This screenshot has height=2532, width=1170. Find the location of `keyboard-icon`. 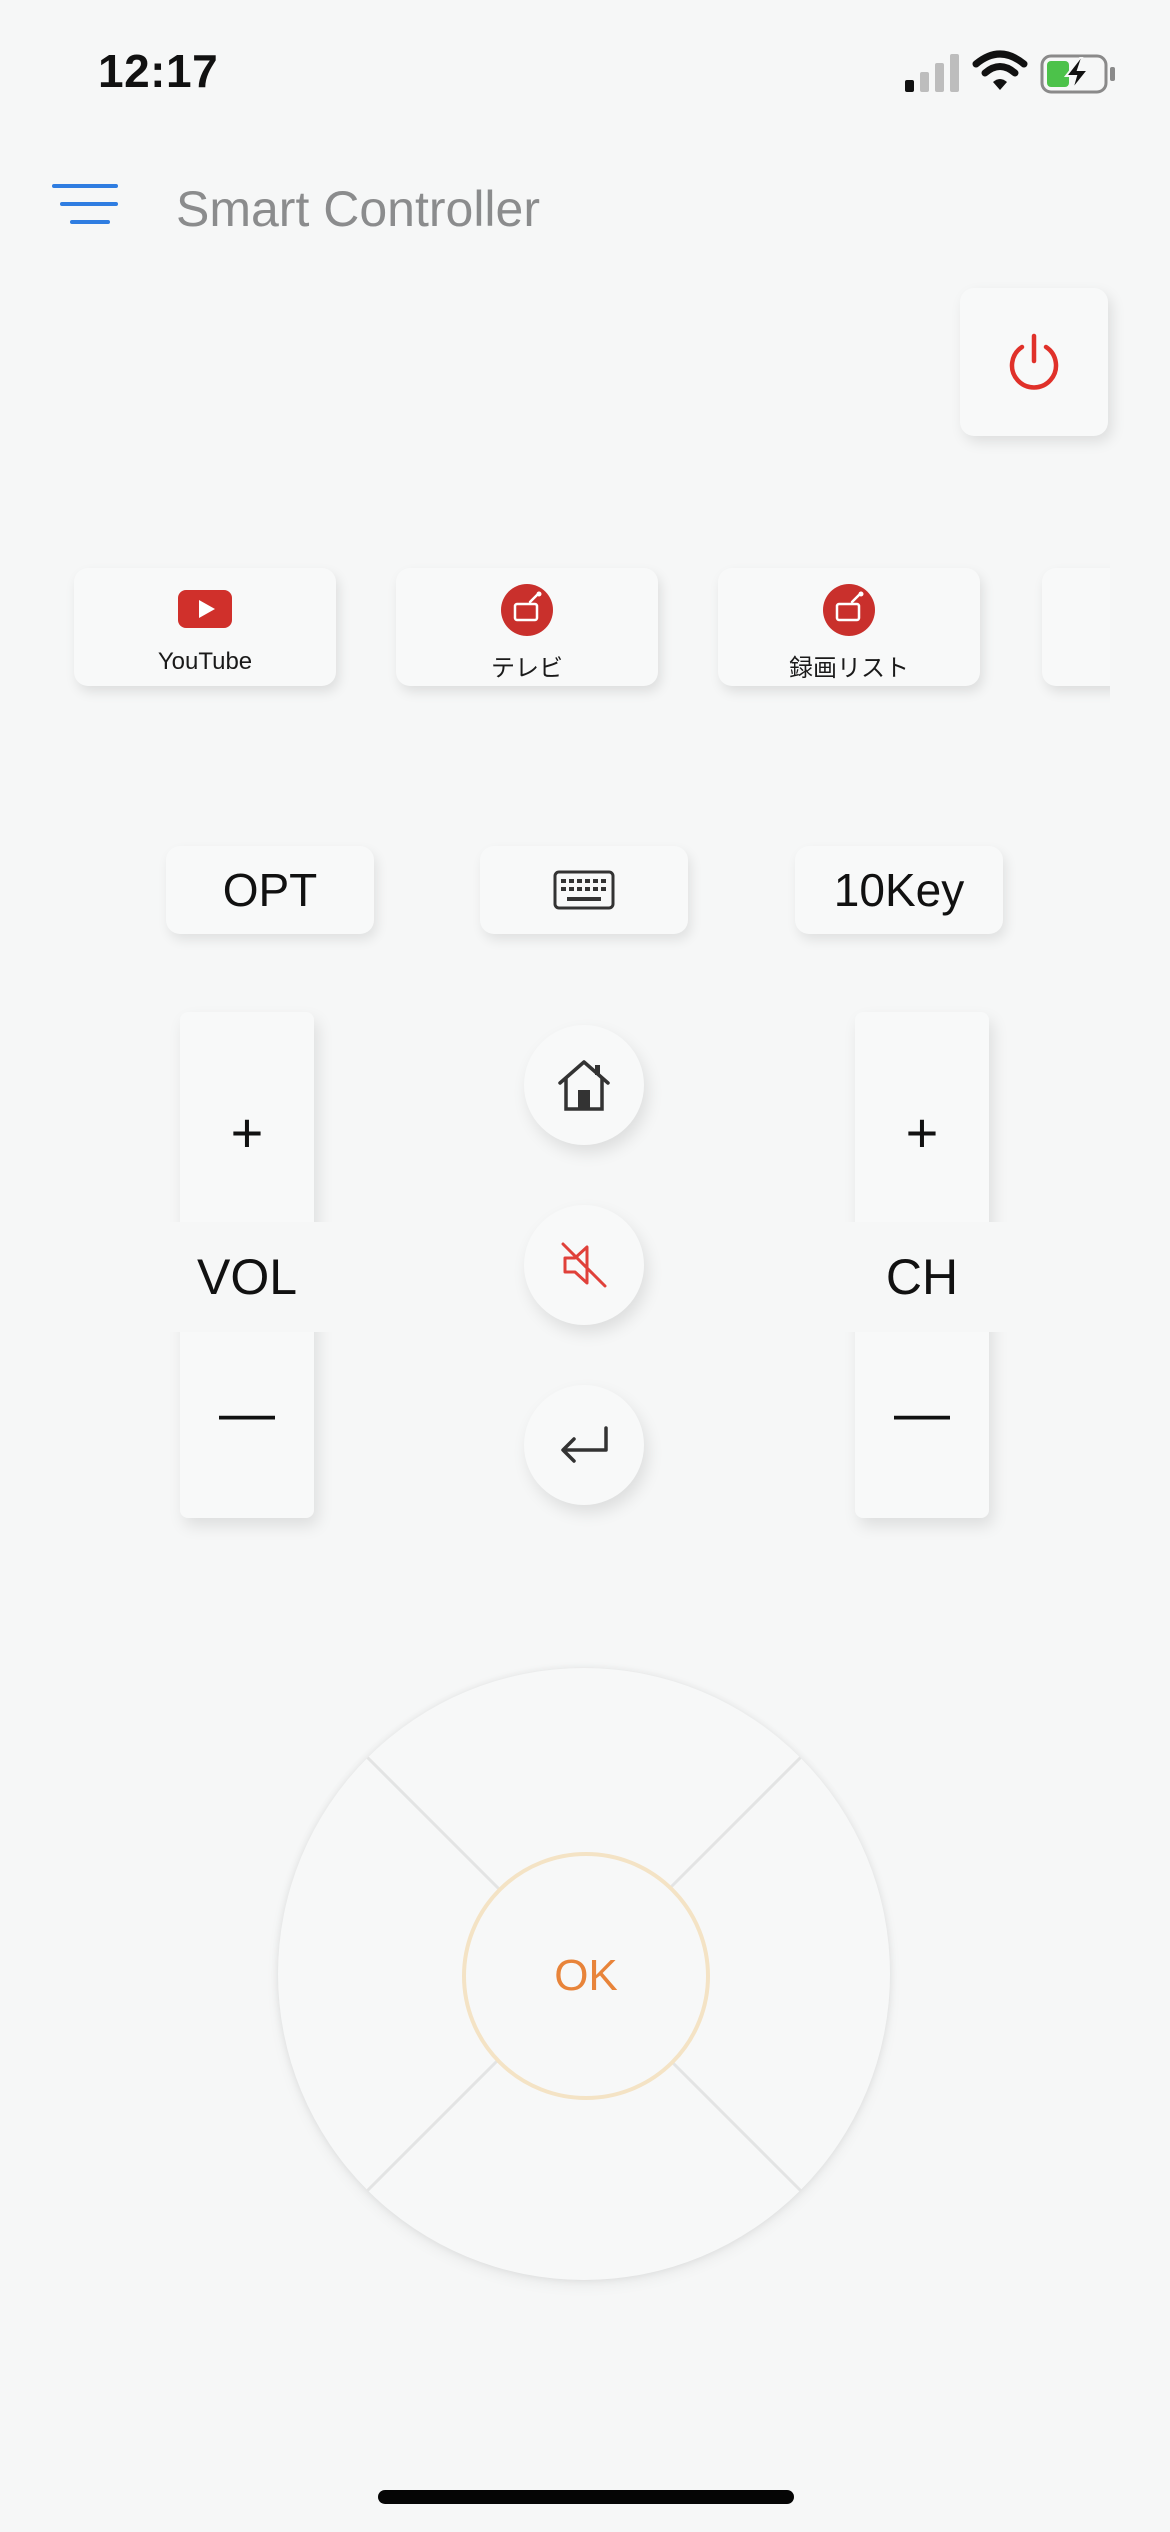

keyboard-icon is located at coordinates (584, 890).